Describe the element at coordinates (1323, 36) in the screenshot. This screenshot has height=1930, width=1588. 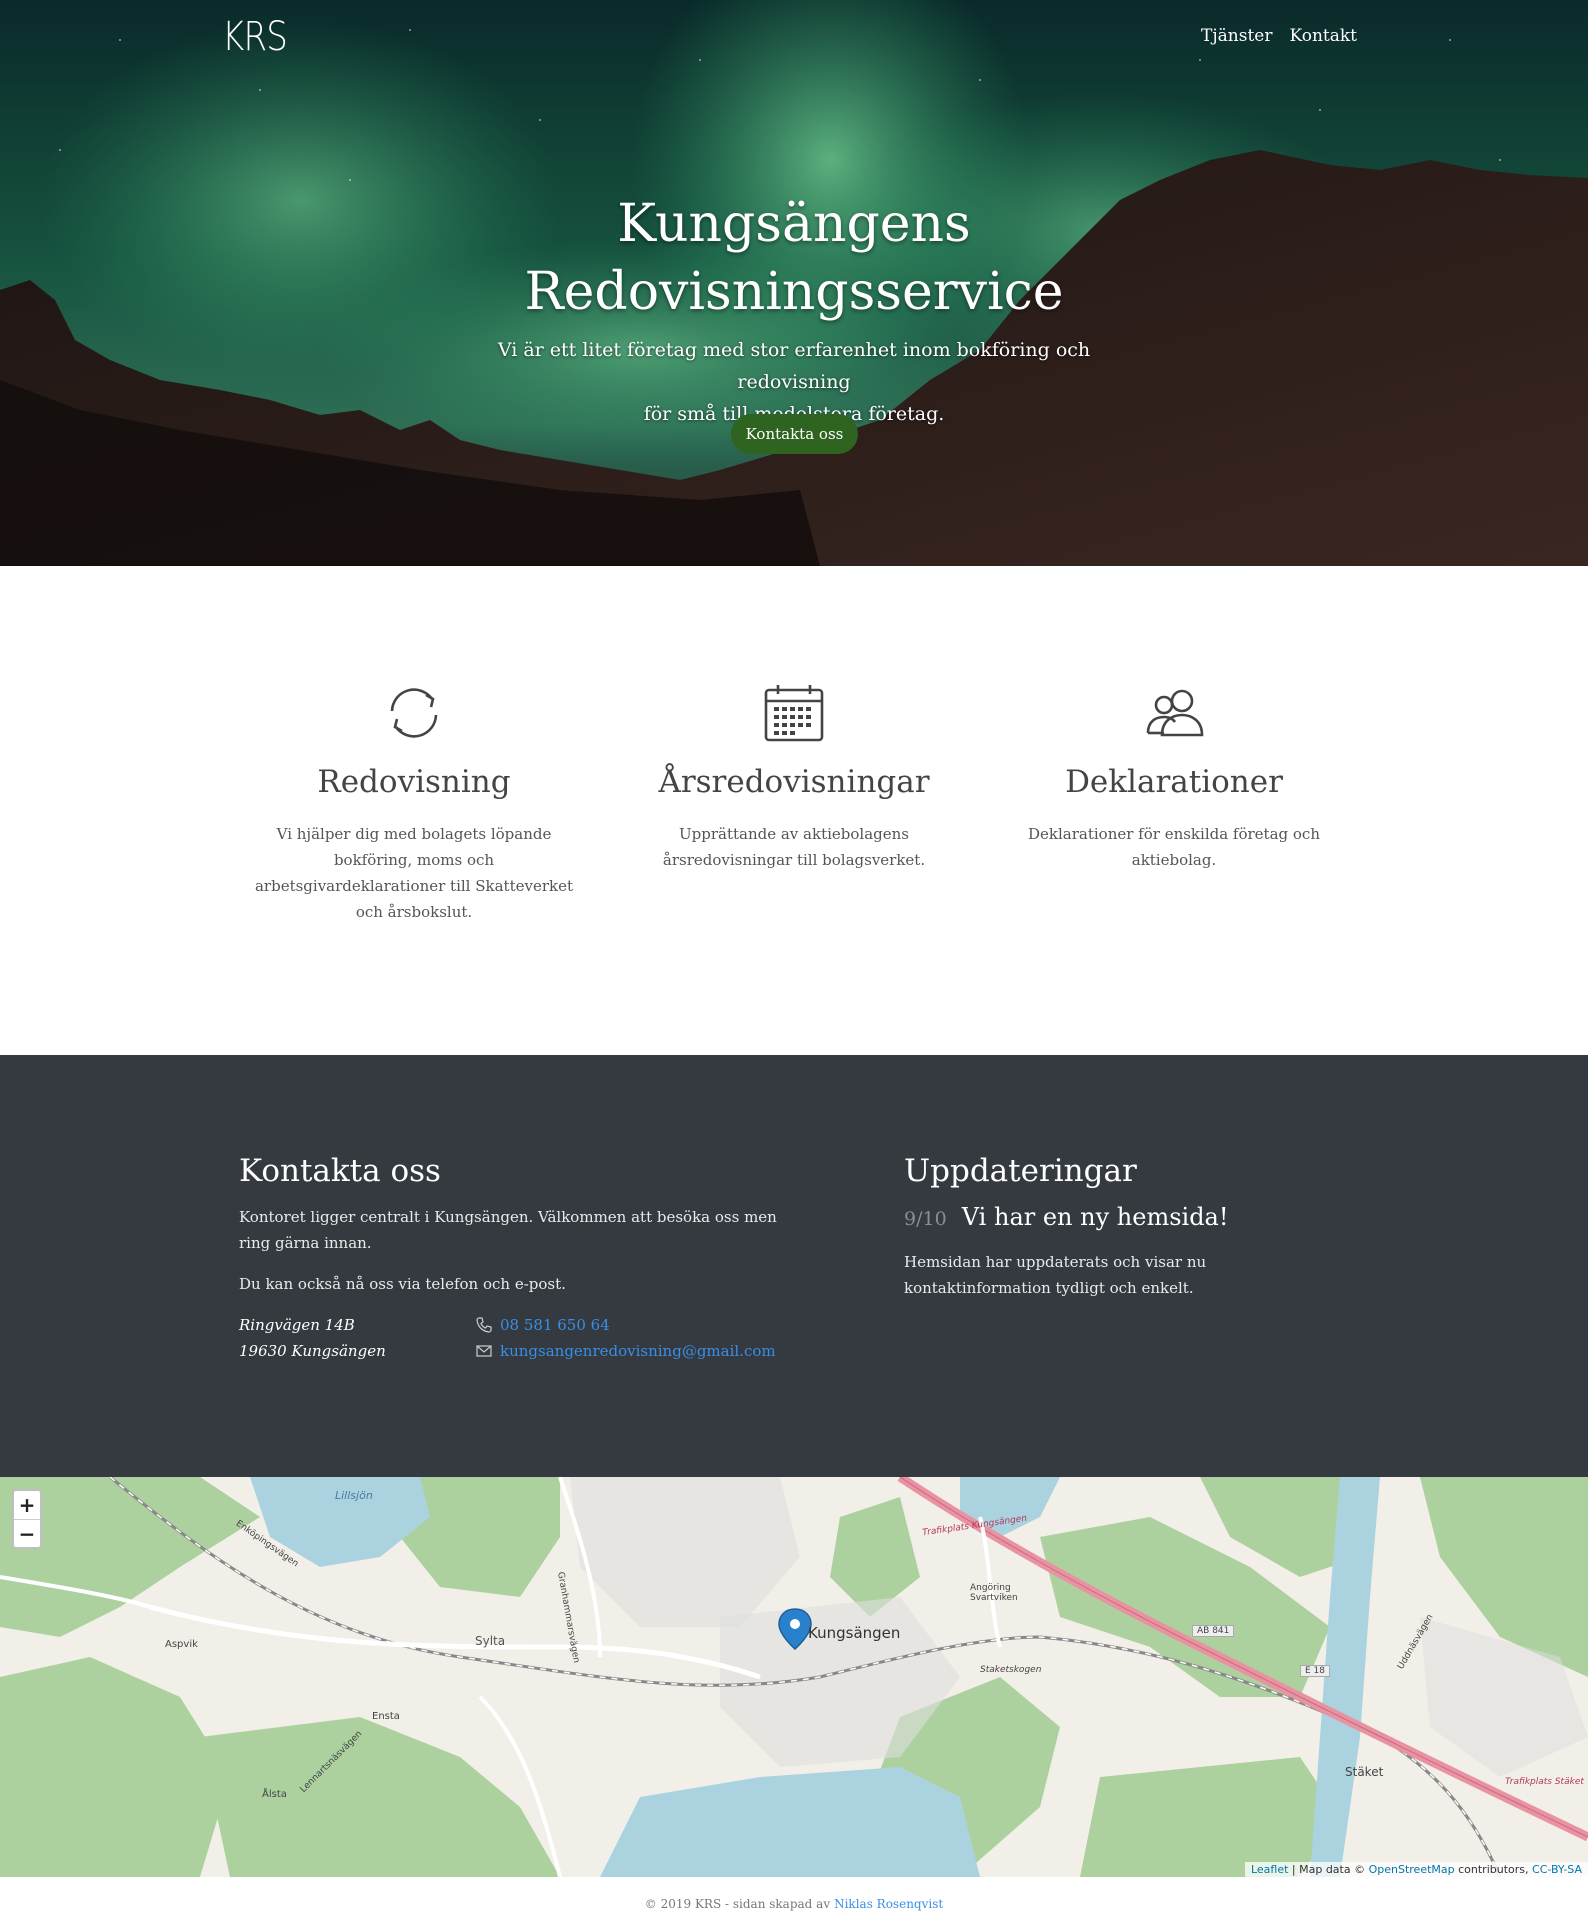
I see `nav-link-kontakt: Kontakt` at that location.